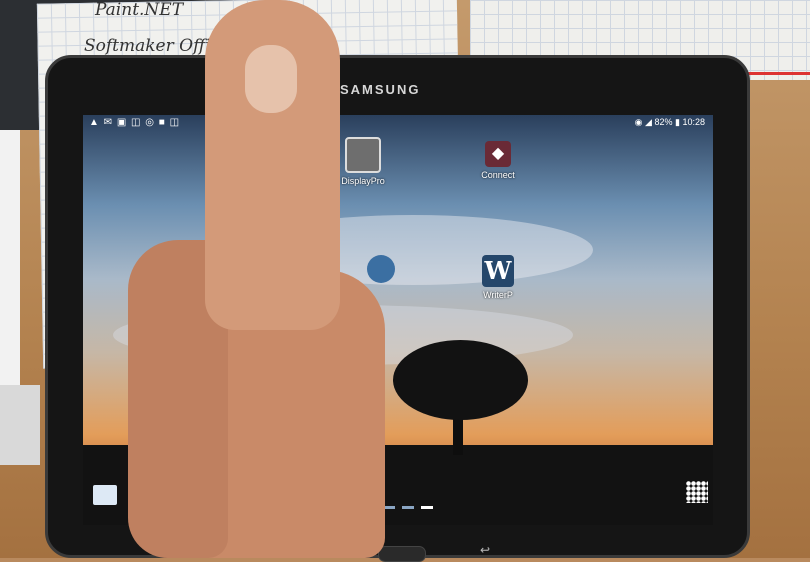  What do you see at coordinates (380, 89) in the screenshot?
I see `tablet-brand: SAMSUNG` at bounding box center [380, 89].